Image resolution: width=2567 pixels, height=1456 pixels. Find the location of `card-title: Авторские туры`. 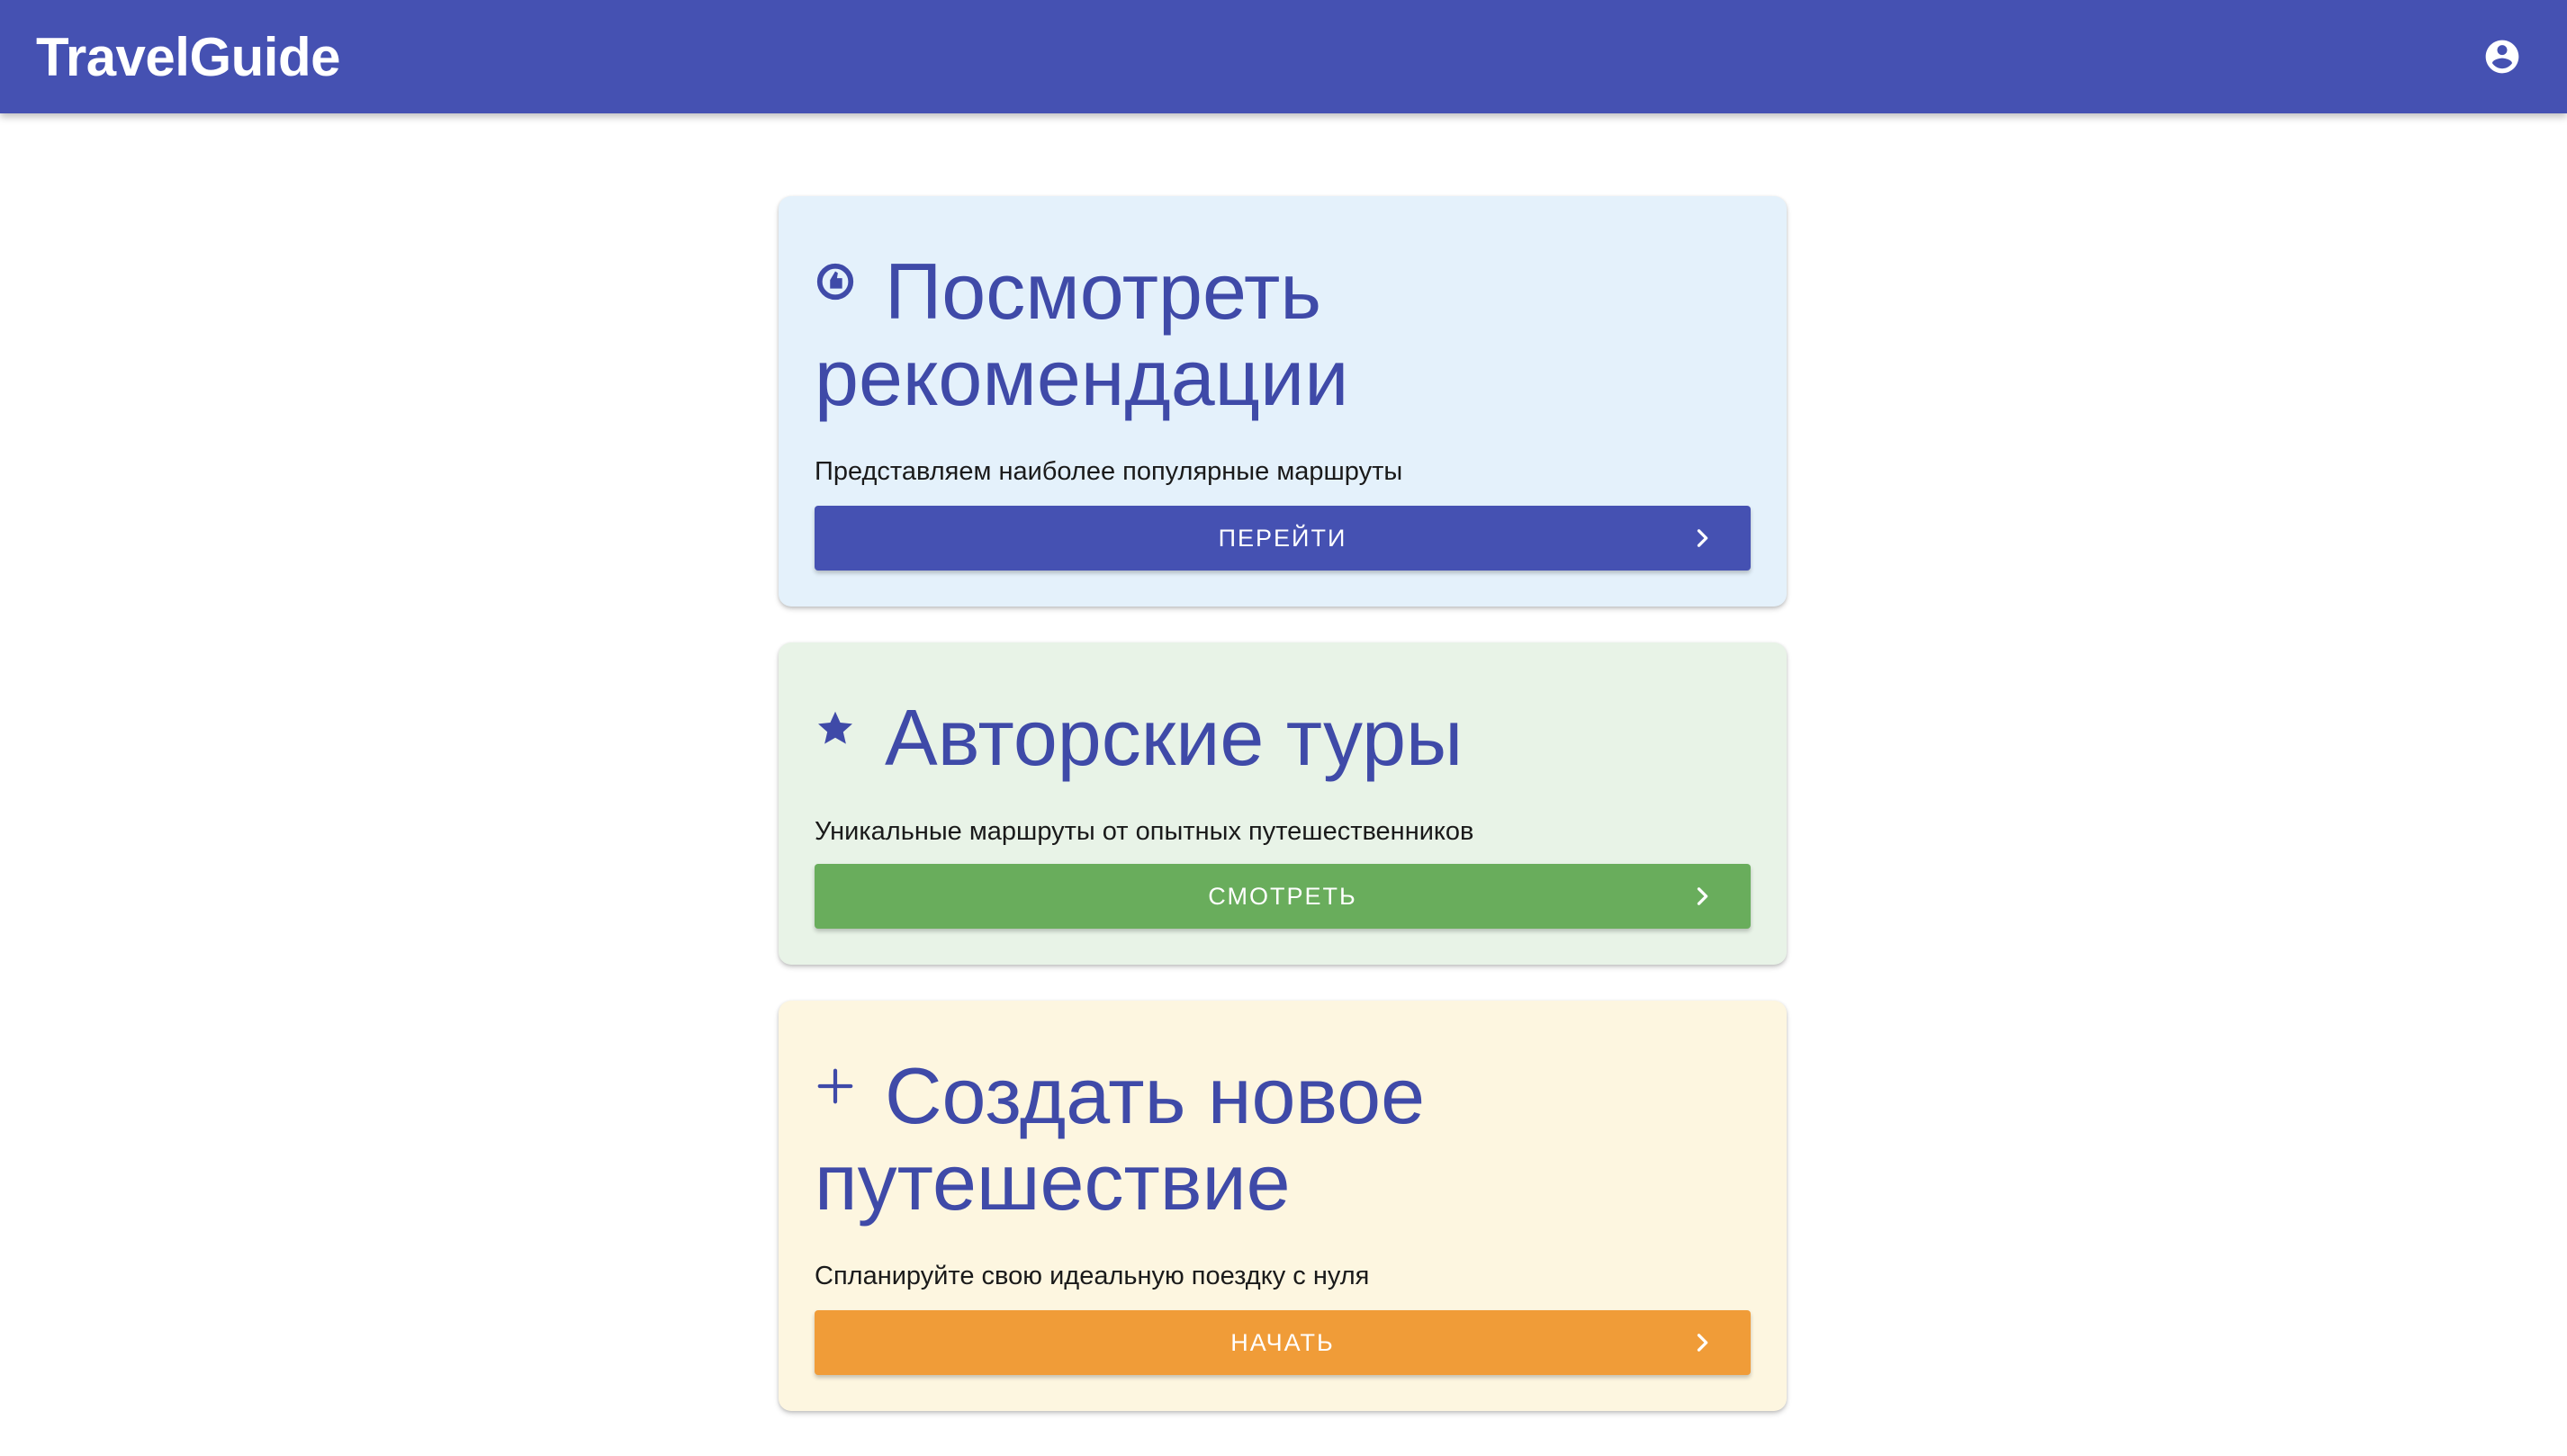

card-title: Авторские туры is located at coordinates (1166, 730).